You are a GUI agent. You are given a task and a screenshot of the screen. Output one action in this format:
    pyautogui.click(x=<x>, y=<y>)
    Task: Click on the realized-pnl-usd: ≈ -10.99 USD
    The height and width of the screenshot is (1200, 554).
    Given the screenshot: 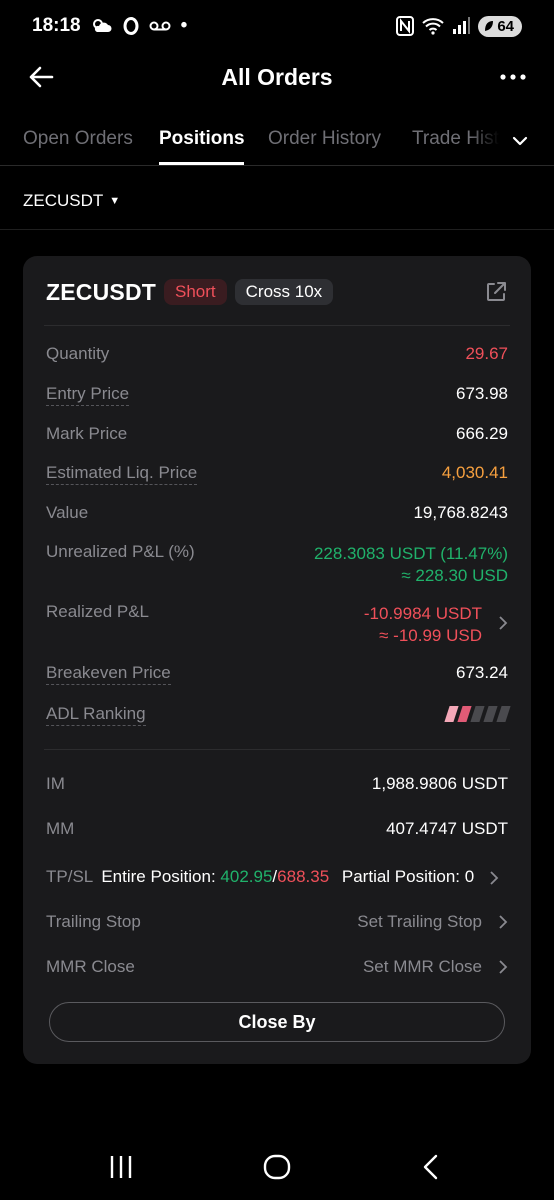 What is the action you would take?
    pyautogui.click(x=430, y=635)
    